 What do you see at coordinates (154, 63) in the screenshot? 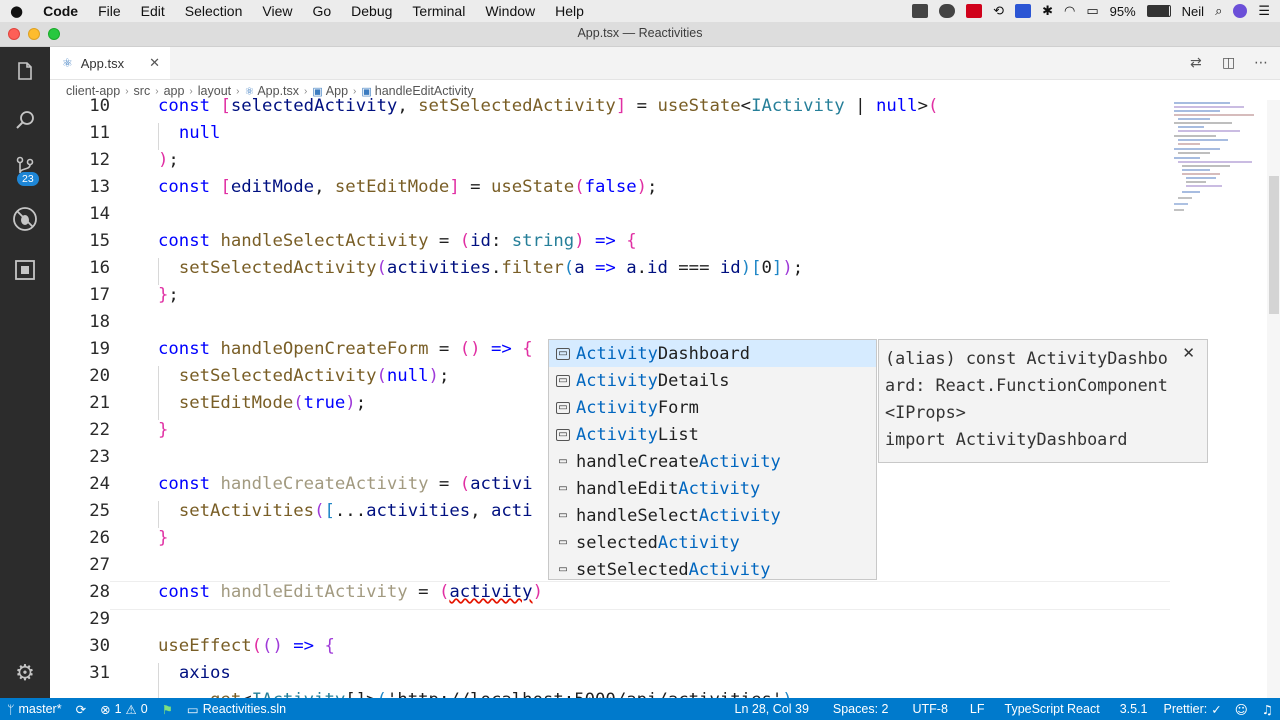
I see `close-tab-icon: ✕` at bounding box center [154, 63].